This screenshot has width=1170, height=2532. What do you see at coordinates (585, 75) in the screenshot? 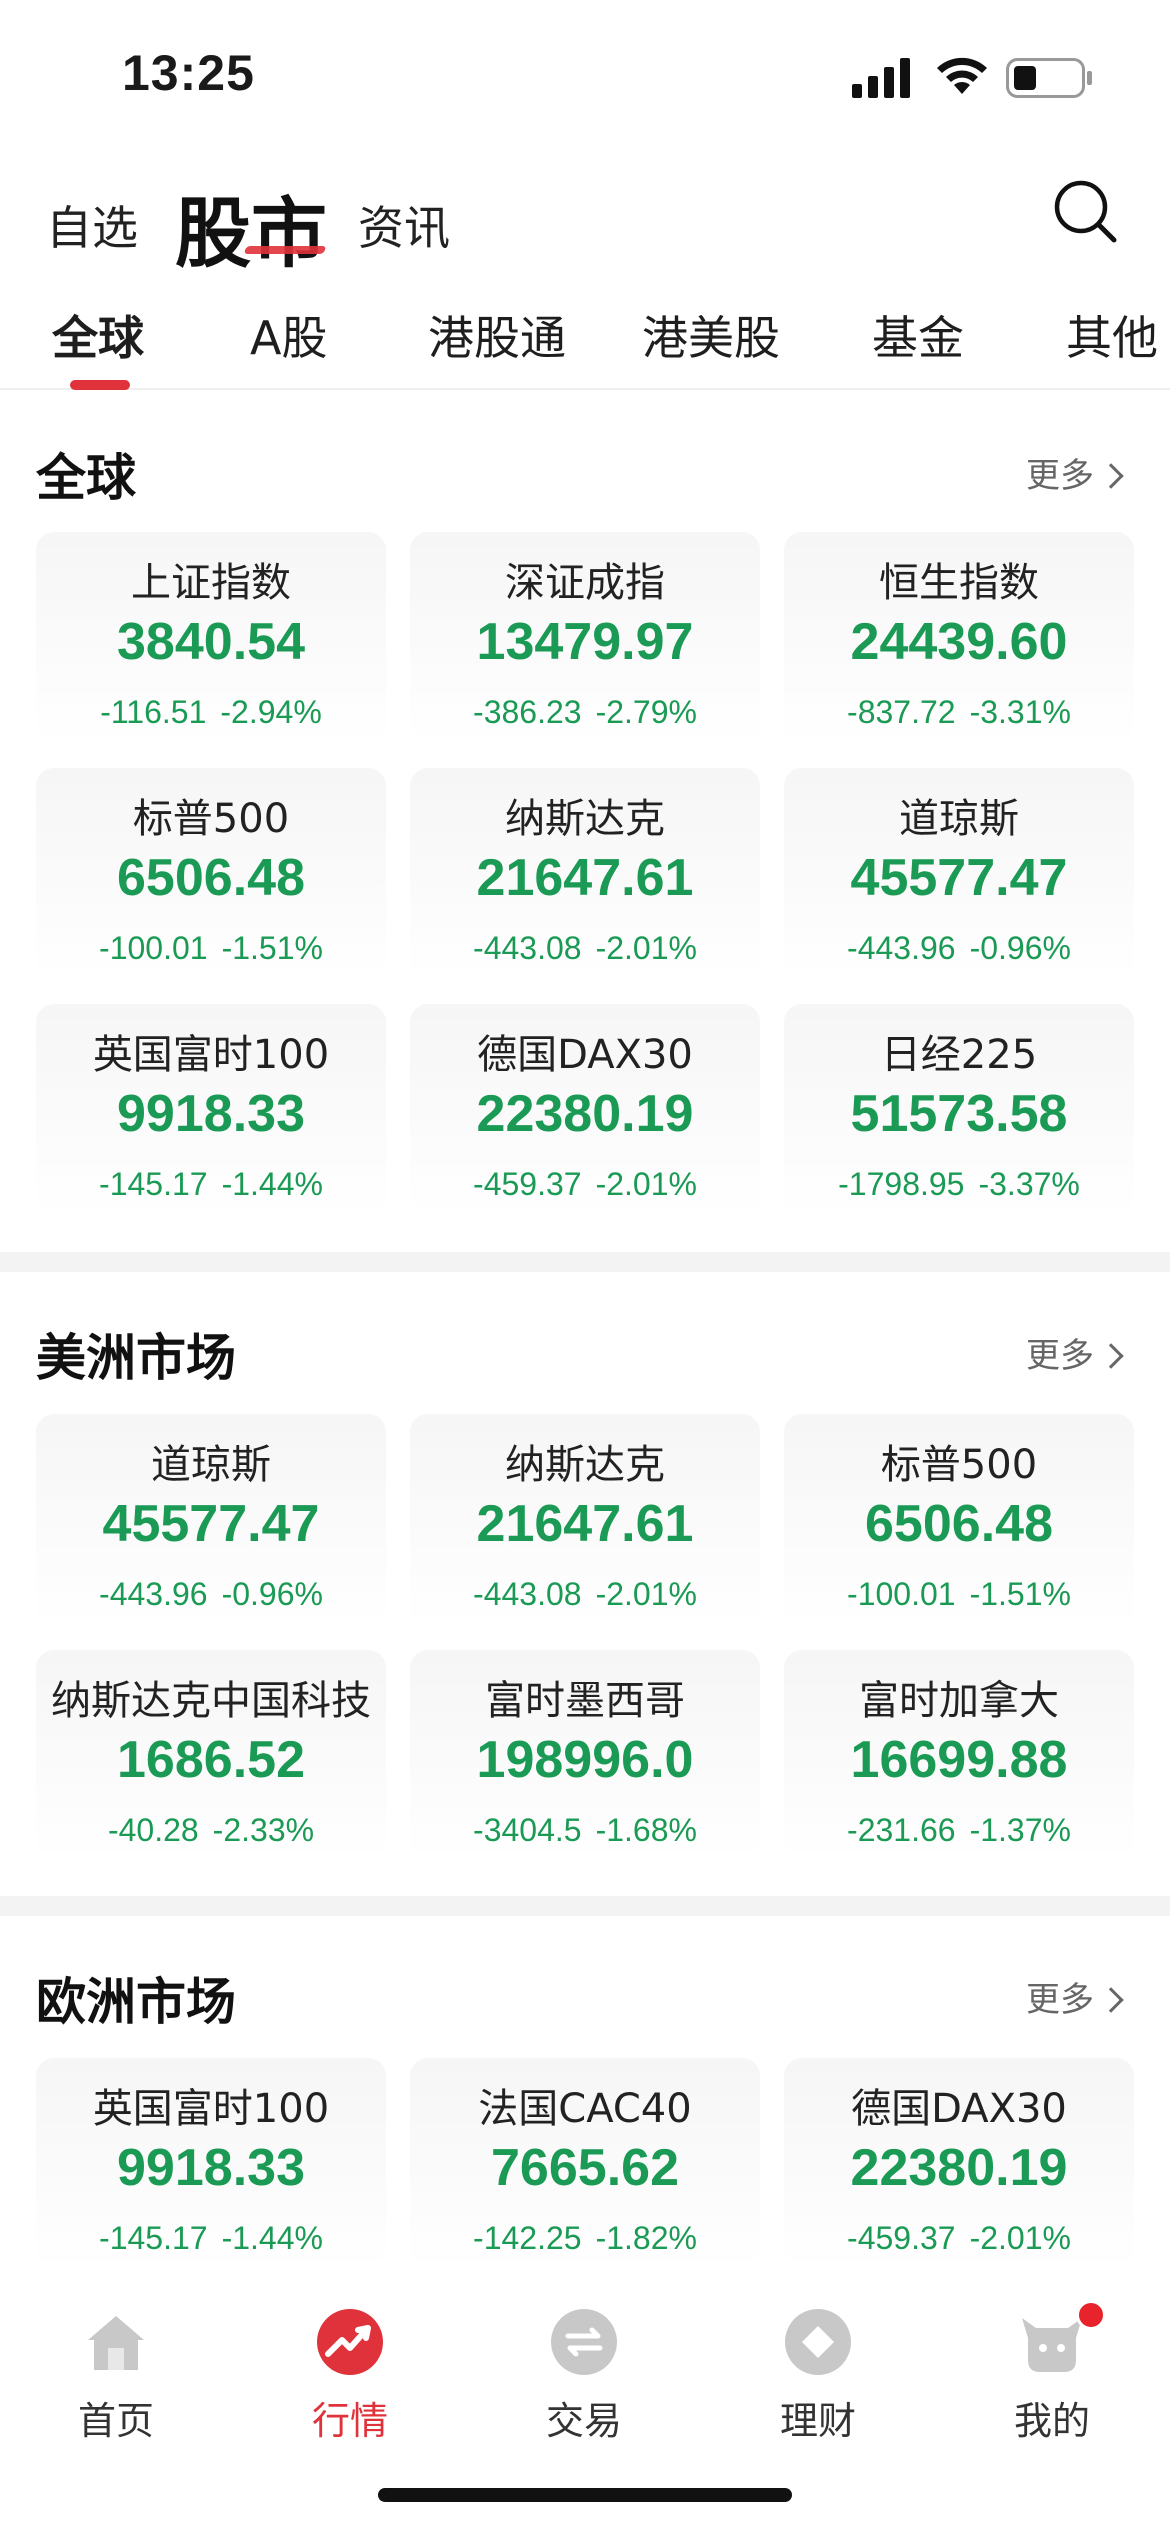
I see `status-bar: 13:25` at bounding box center [585, 75].